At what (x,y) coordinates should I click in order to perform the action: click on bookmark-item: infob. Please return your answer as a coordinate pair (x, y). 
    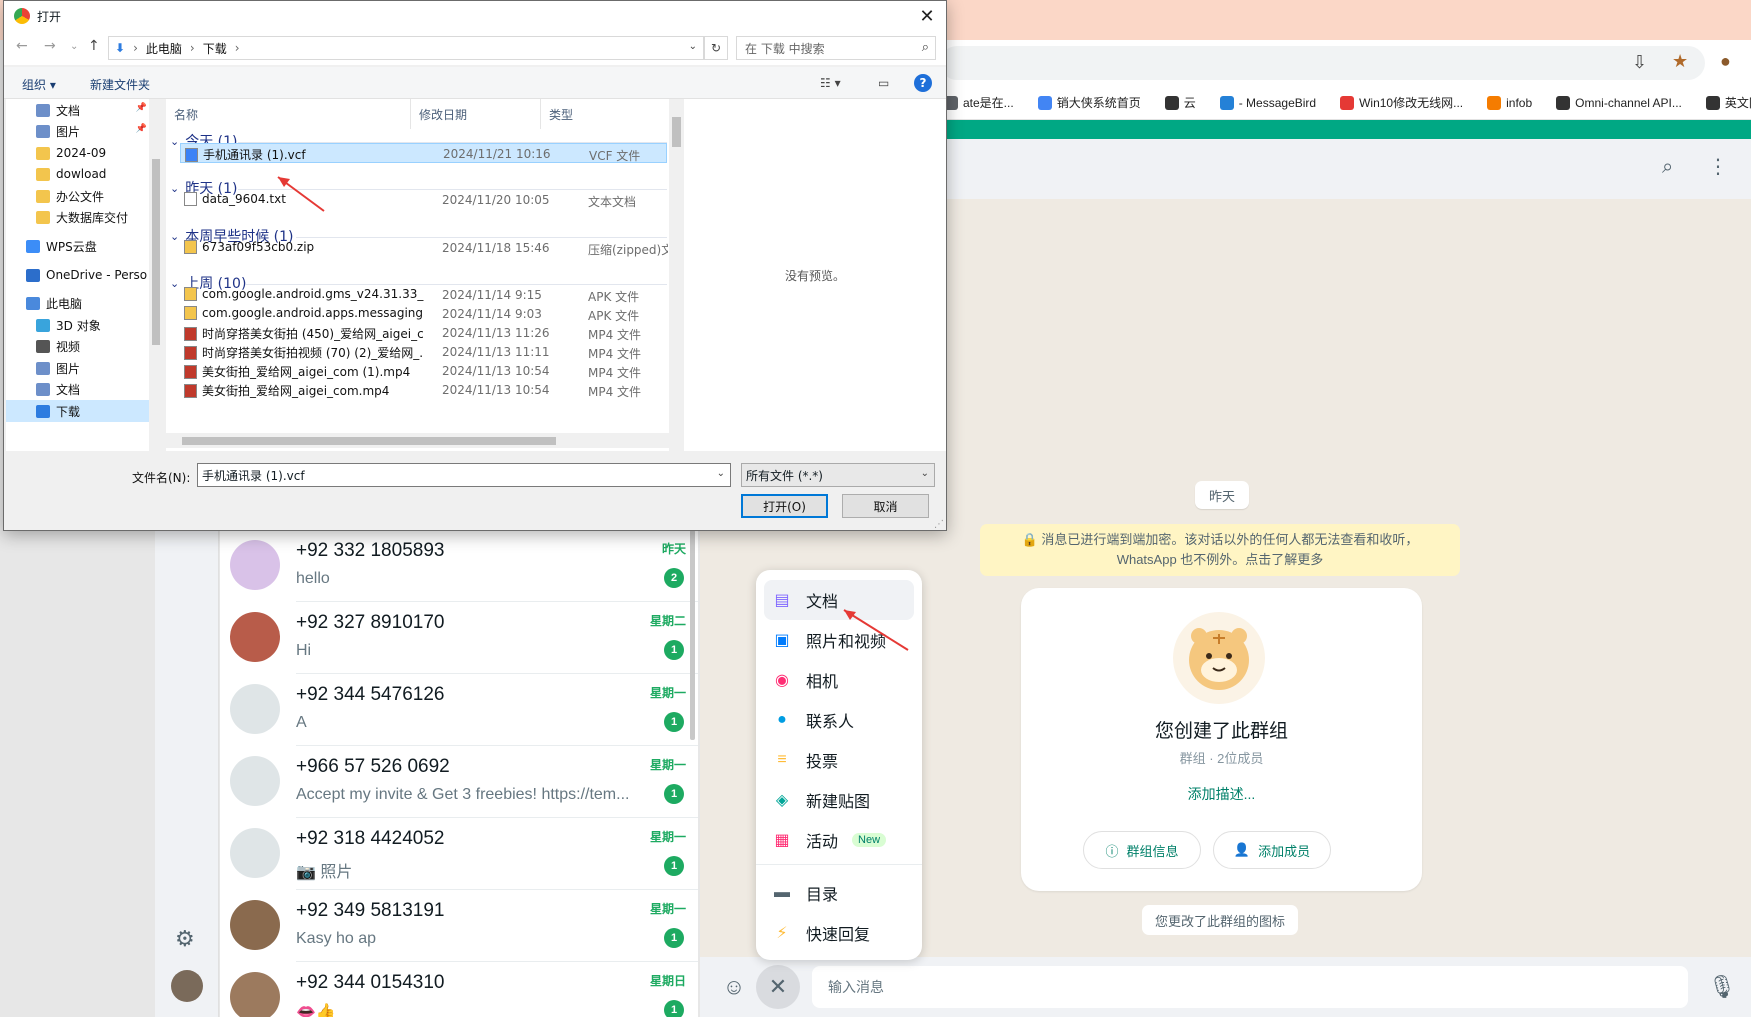
    Looking at the image, I should click on (1509, 102).